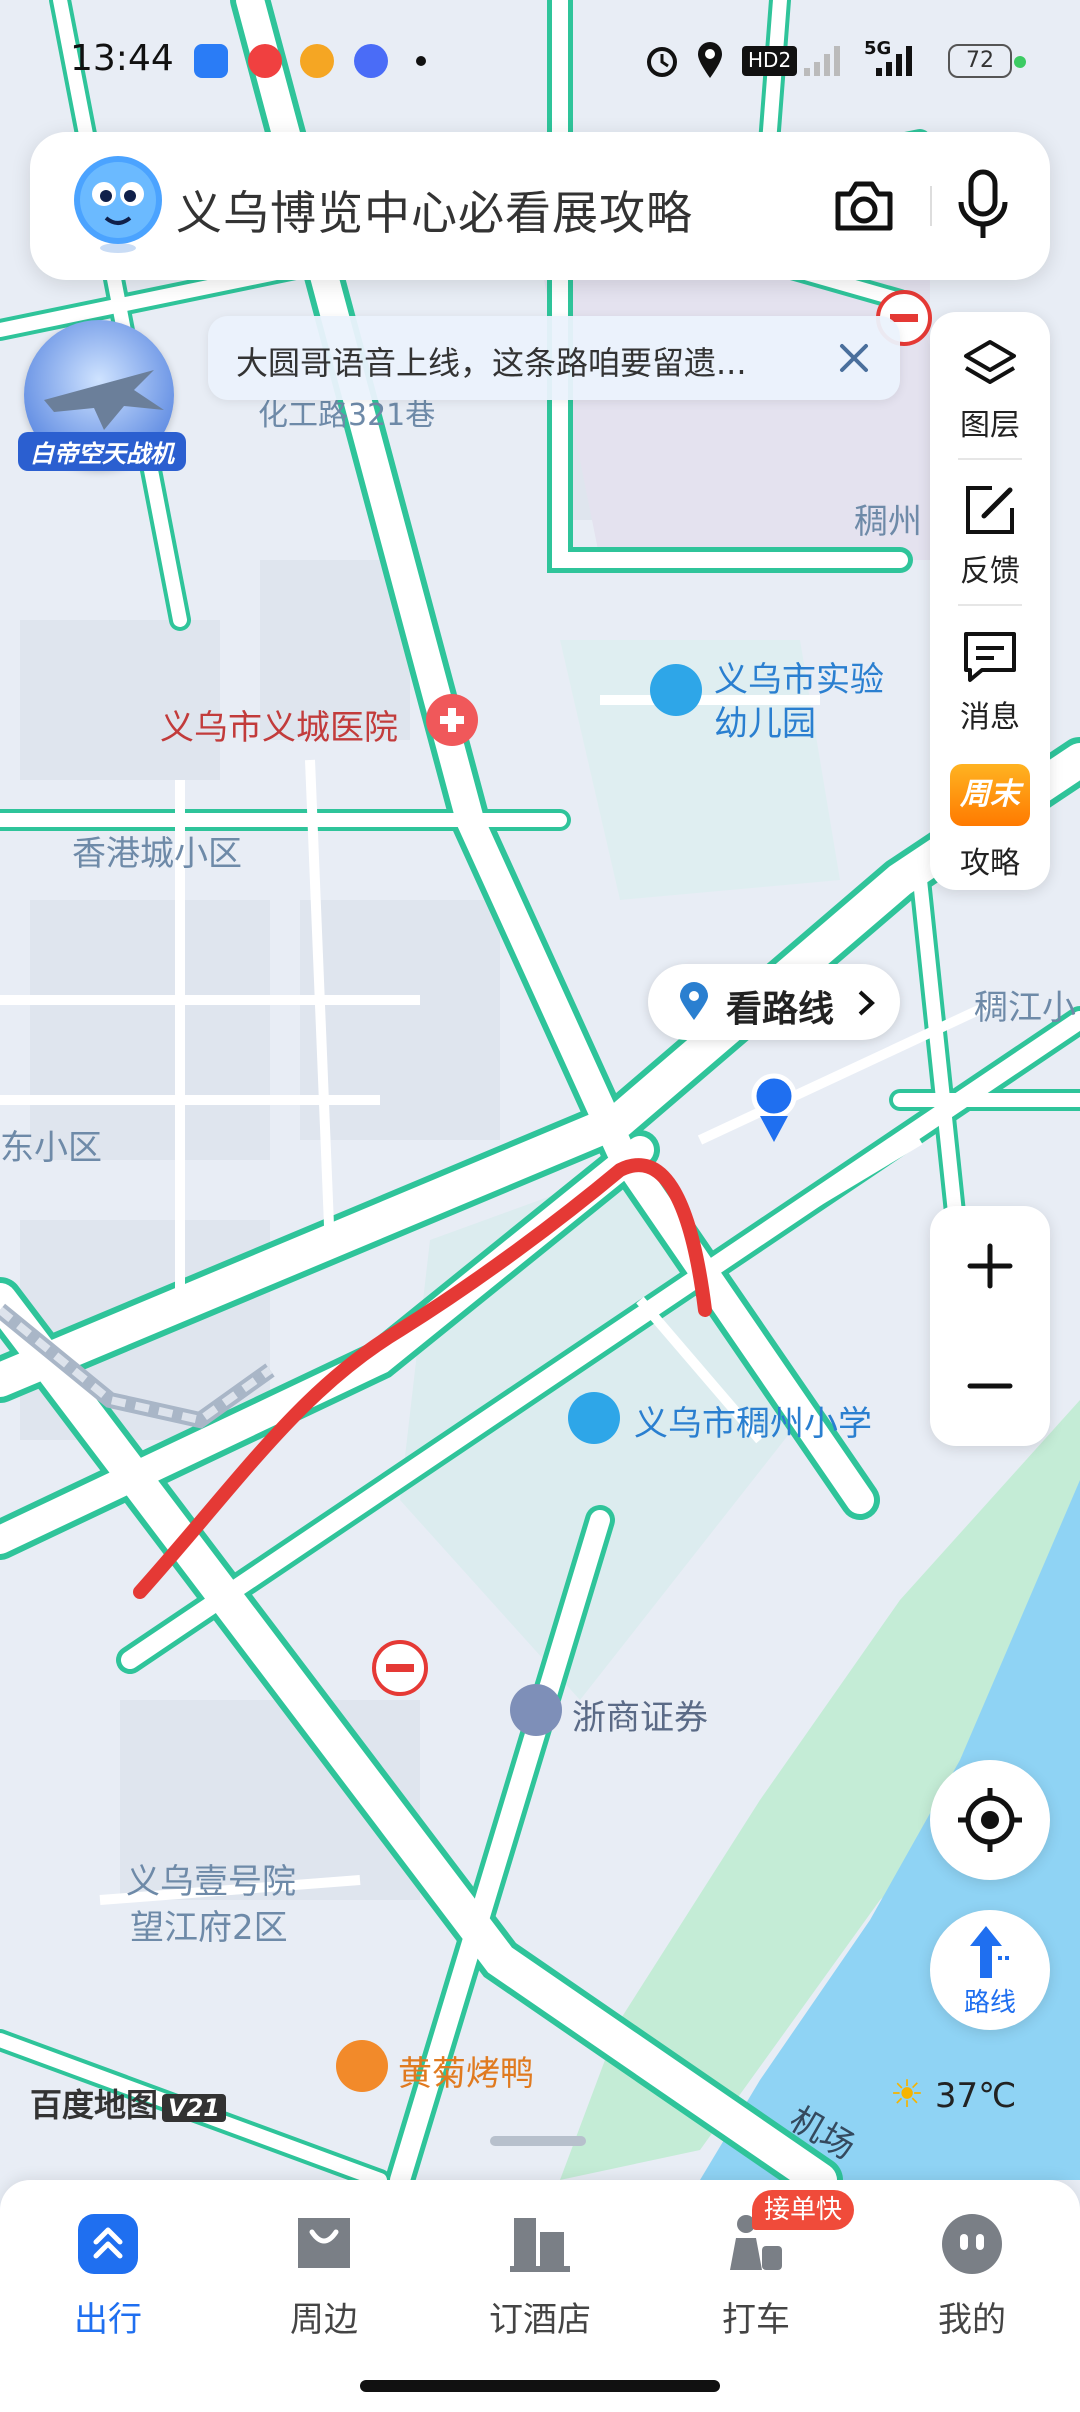  I want to click on poi-kindergarten-label-line2: 幼儿园, so click(765, 720).